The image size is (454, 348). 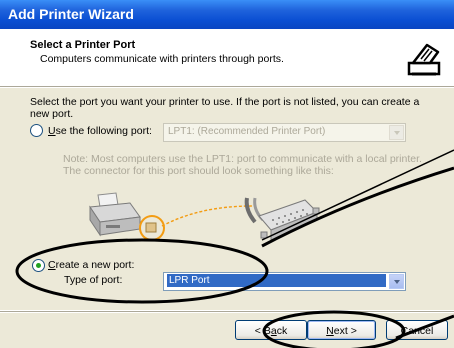 I want to click on back-button: < Back, so click(x=271, y=330).